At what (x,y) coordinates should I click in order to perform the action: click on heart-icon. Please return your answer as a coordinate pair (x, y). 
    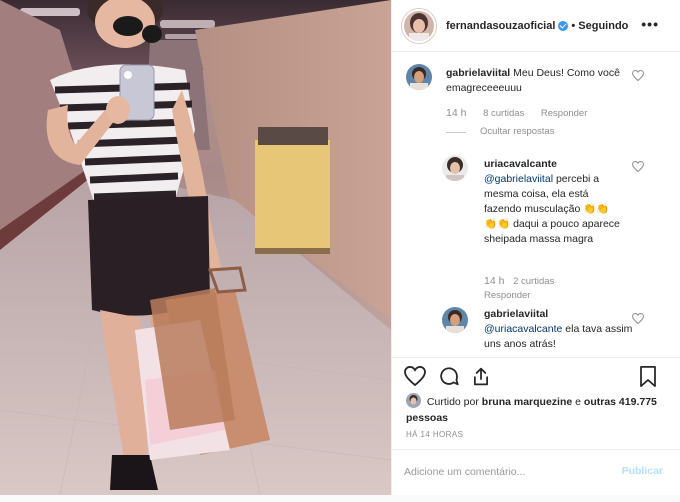
    Looking at the image, I should click on (415, 376).